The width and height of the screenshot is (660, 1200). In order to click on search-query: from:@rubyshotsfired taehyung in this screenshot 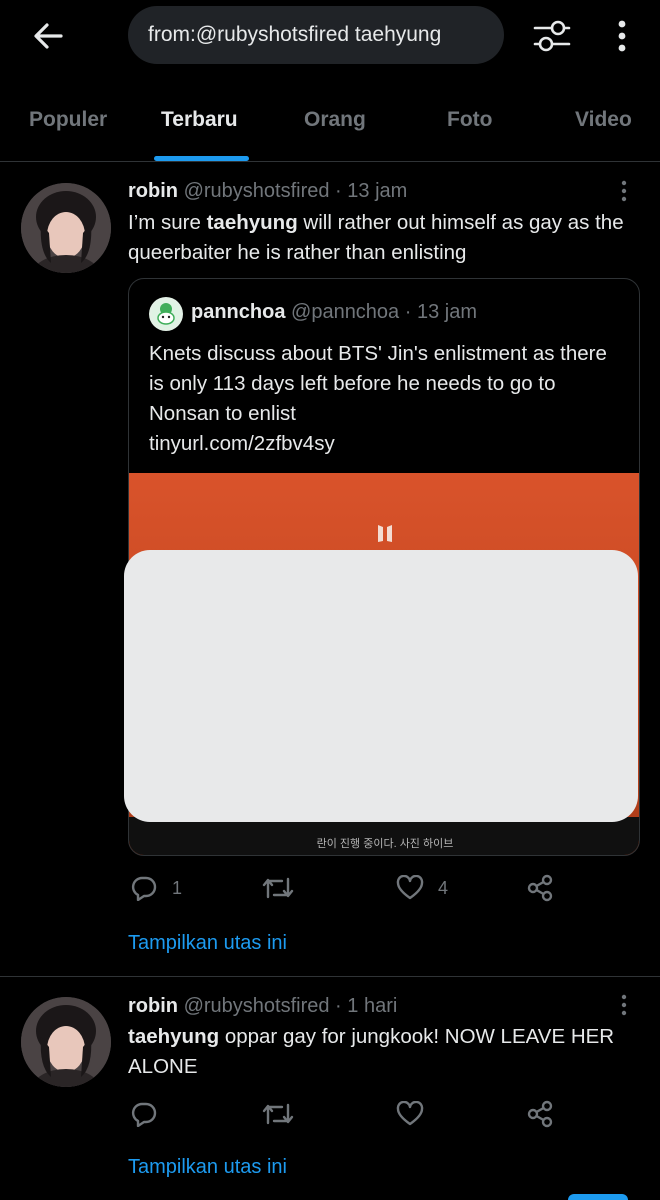, I will do `click(295, 34)`.